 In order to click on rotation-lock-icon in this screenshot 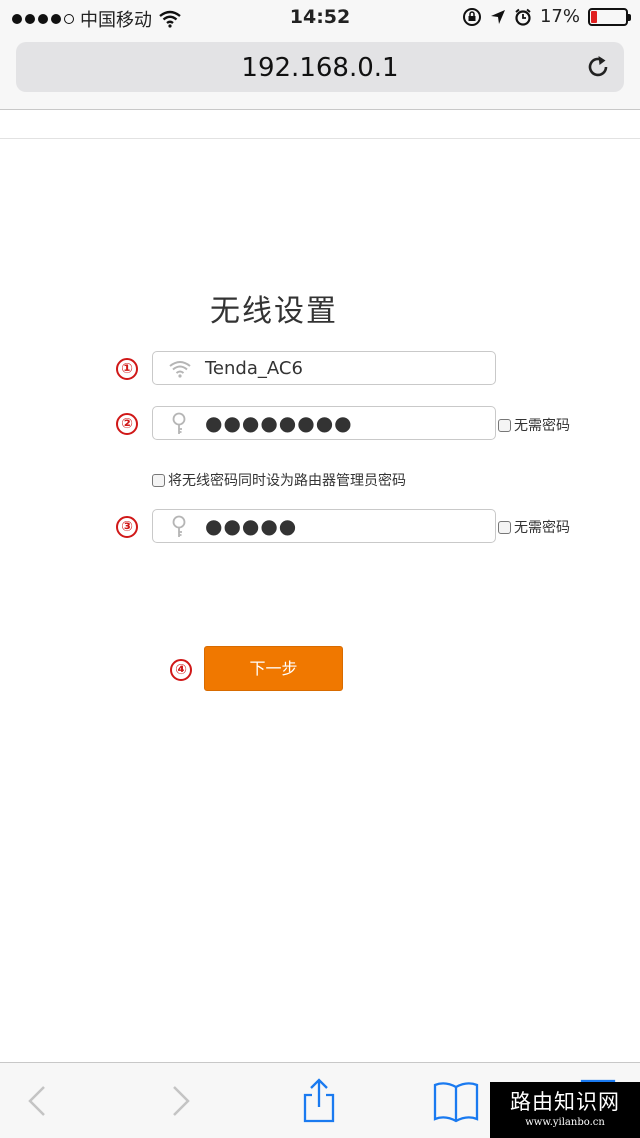, I will do `click(471, 16)`.